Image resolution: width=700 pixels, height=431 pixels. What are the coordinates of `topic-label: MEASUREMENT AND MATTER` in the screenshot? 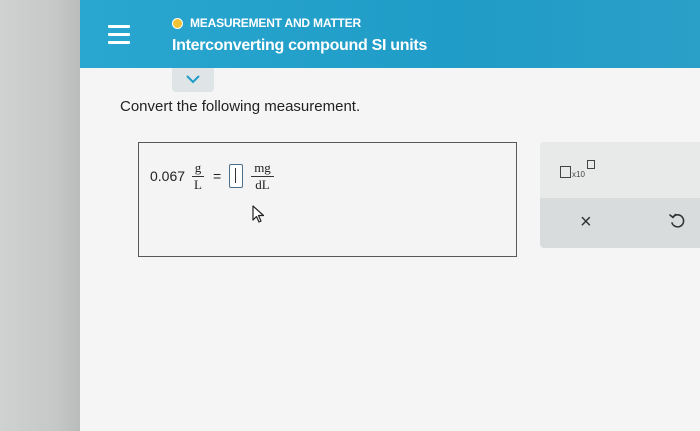 It's located at (275, 23).